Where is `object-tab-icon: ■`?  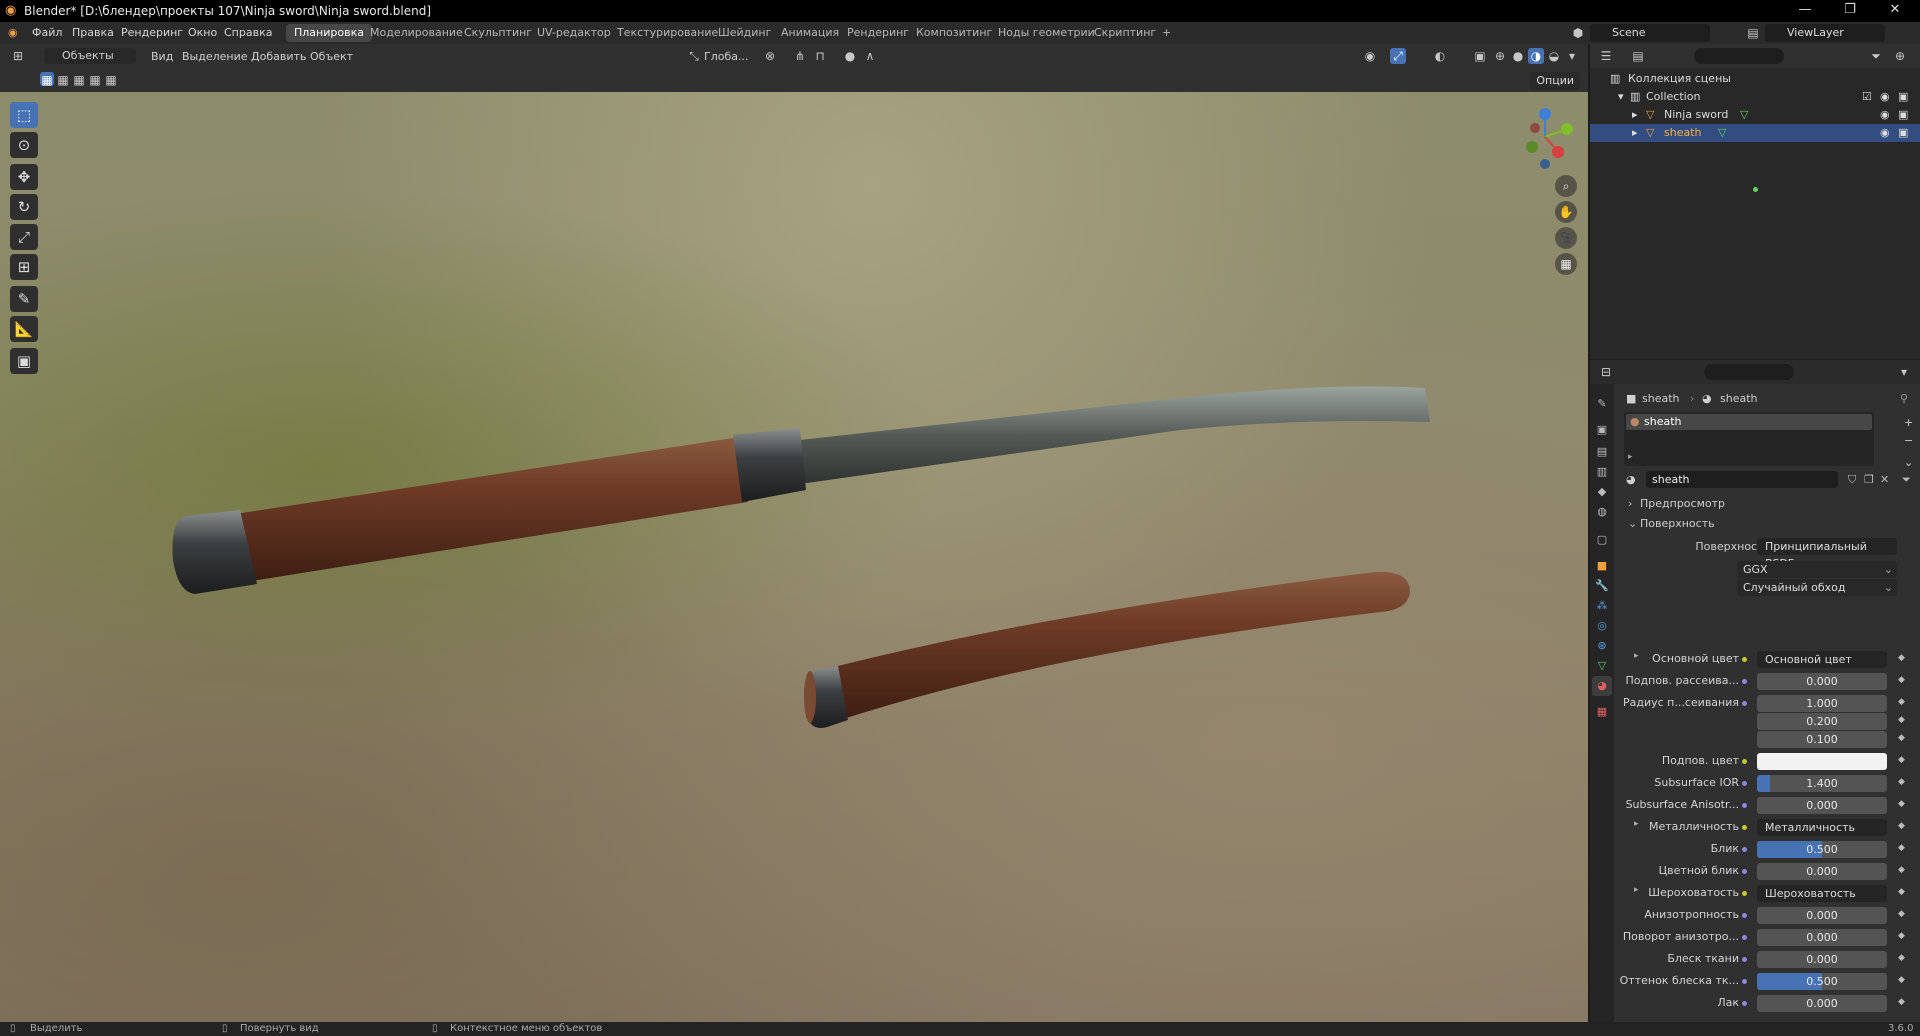 object-tab-icon: ■ is located at coordinates (1602, 566).